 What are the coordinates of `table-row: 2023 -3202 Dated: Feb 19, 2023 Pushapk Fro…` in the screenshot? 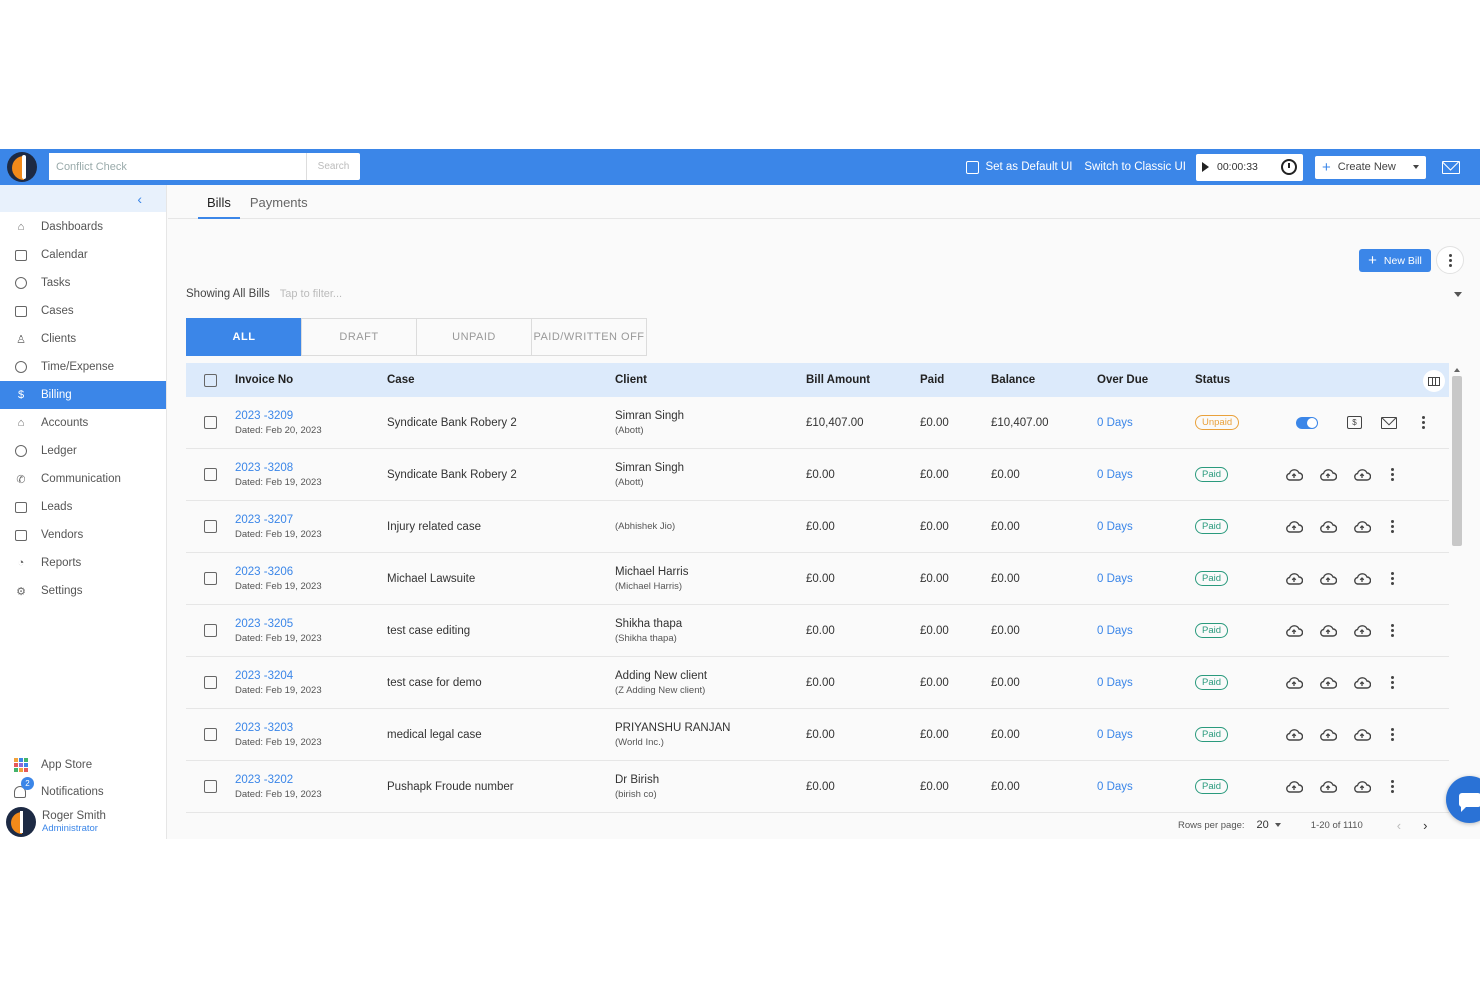 It's located at (817, 787).